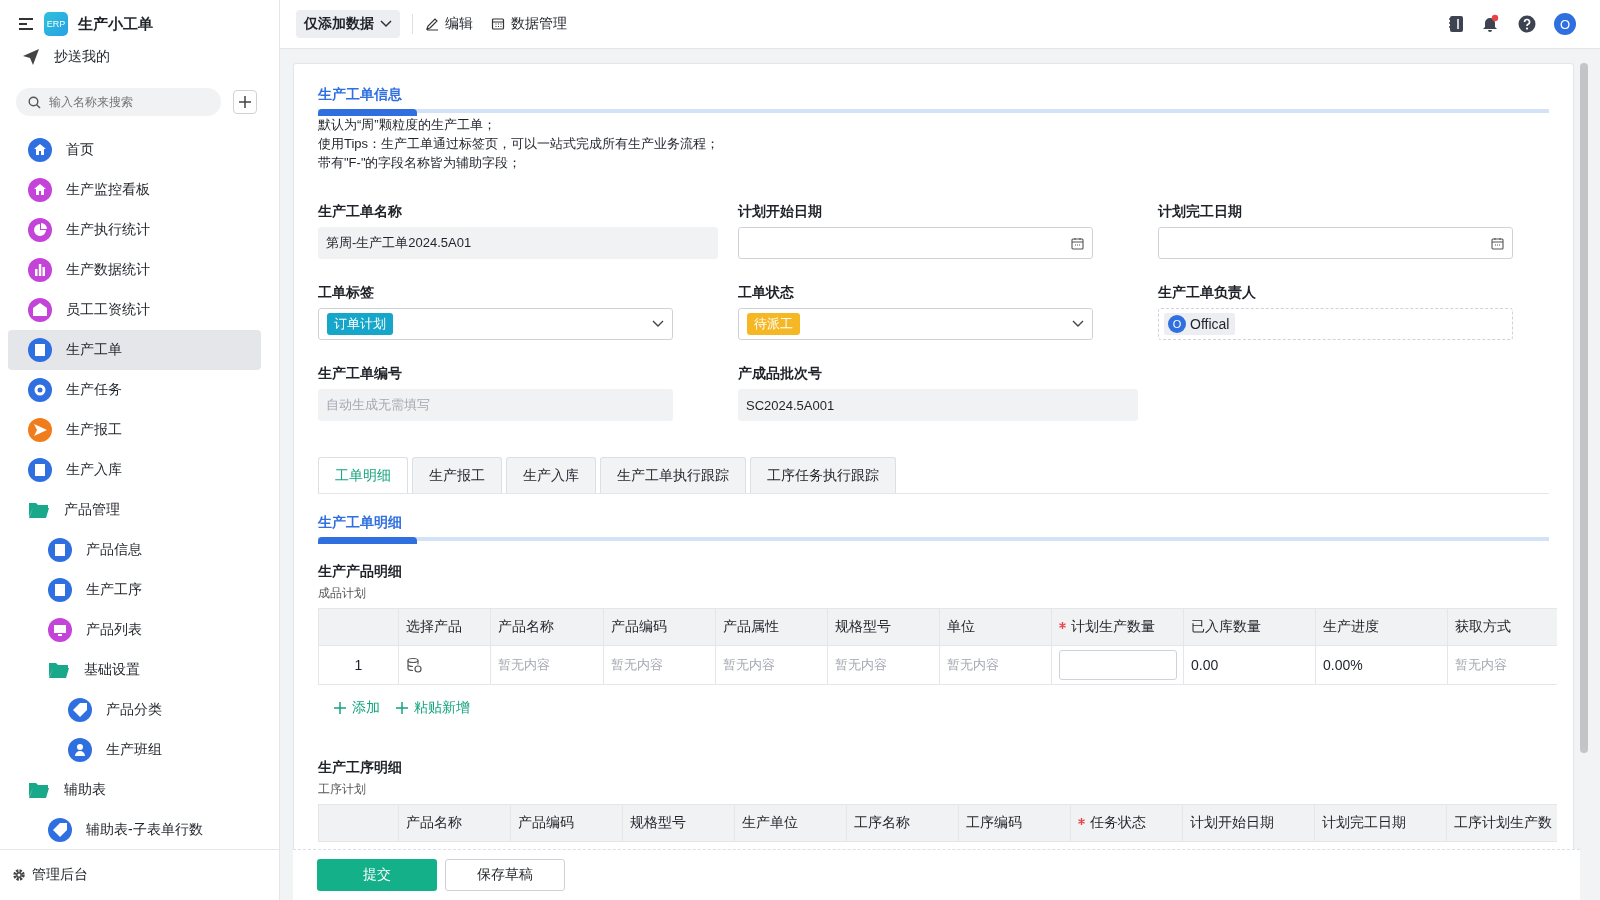  I want to click on pencil-icon, so click(432, 24).